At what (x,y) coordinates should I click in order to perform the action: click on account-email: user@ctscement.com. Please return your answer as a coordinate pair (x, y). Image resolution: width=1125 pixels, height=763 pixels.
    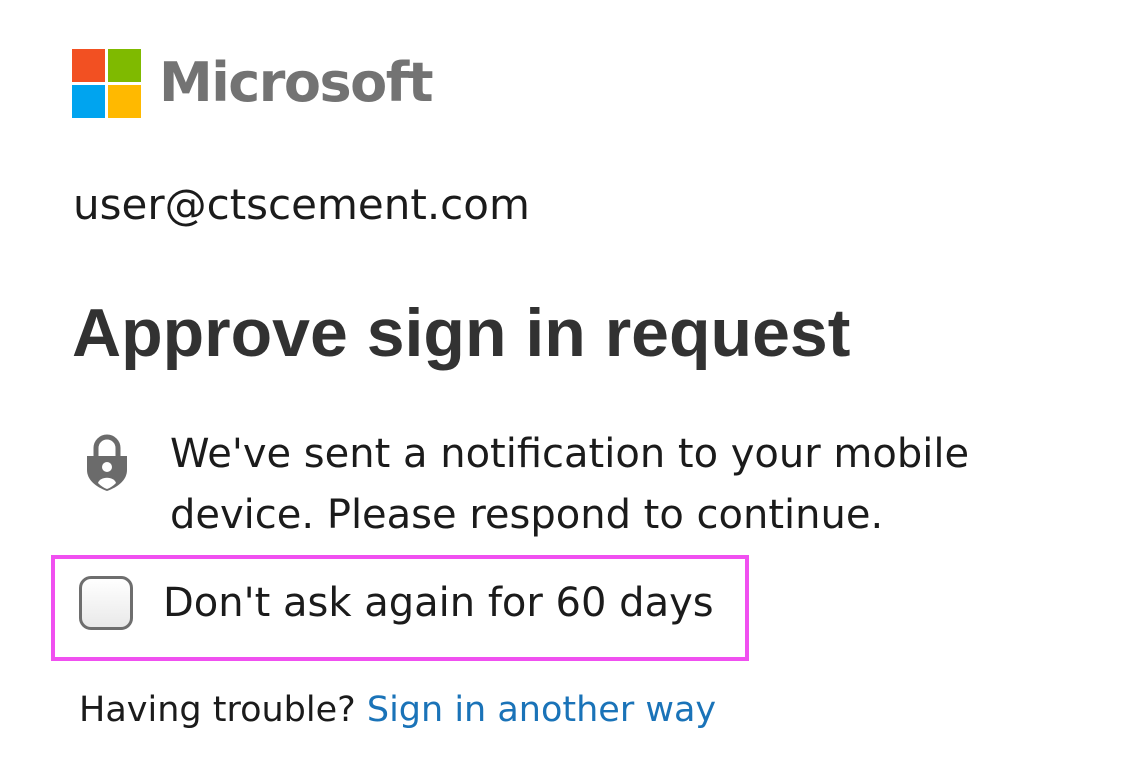
    Looking at the image, I should click on (301, 204).